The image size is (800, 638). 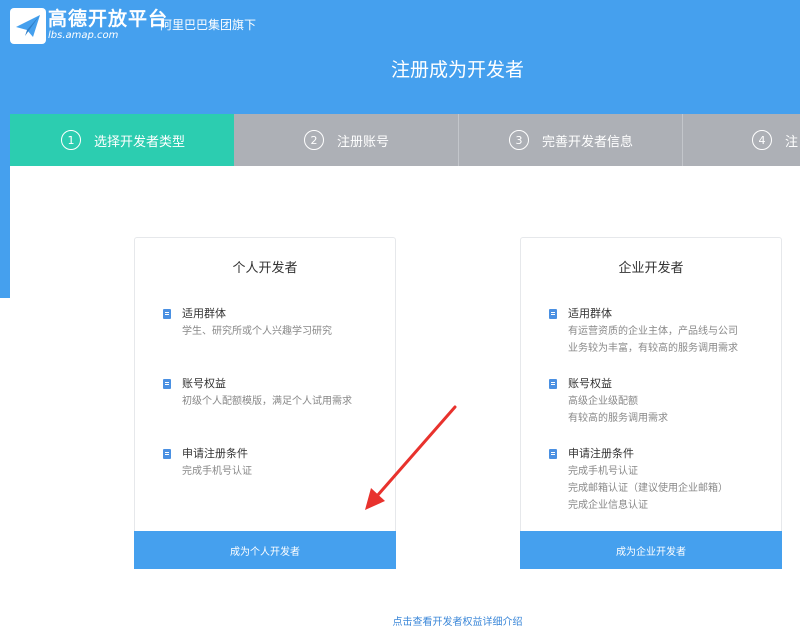 What do you see at coordinates (653, 331) in the screenshot?
I see `section-text: 有运营资质的企业主体，产品线与公司` at bounding box center [653, 331].